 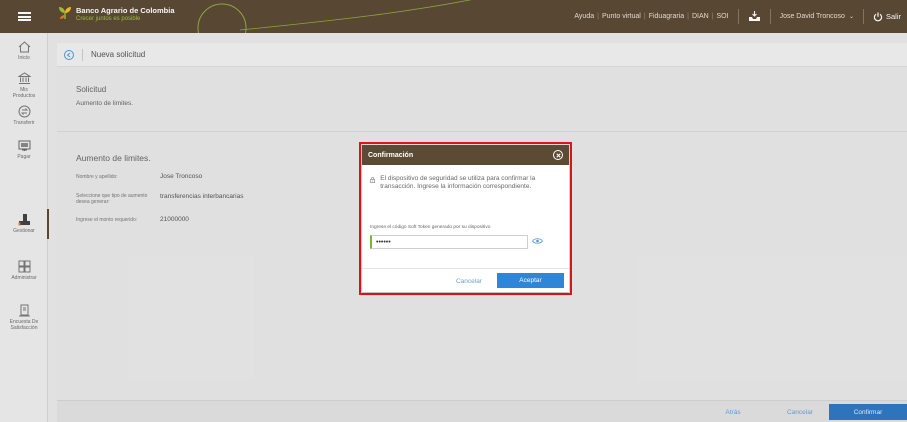 What do you see at coordinates (391, 155) in the screenshot?
I see `dialog-title: Confirmación` at bounding box center [391, 155].